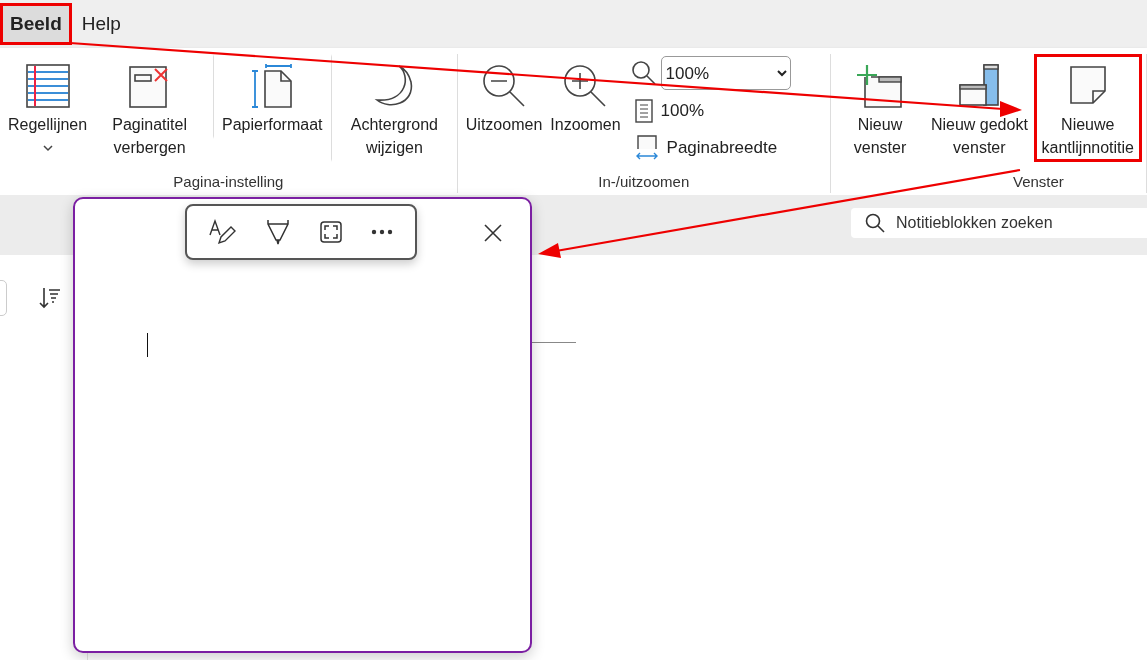 This screenshot has height=660, width=1147. What do you see at coordinates (646, 148) in the screenshot?
I see `page-width-icon` at bounding box center [646, 148].